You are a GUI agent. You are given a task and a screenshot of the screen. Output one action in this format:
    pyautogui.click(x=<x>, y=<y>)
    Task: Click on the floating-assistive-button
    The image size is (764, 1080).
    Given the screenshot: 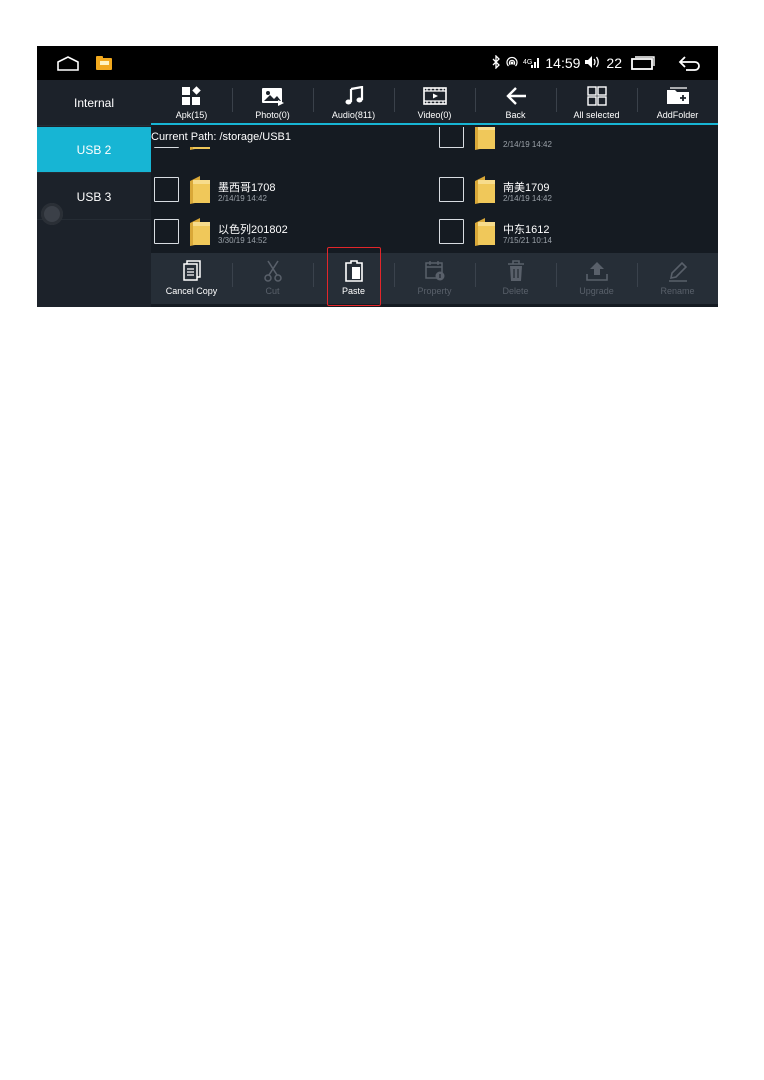 What is the action you would take?
    pyautogui.click(x=52, y=214)
    